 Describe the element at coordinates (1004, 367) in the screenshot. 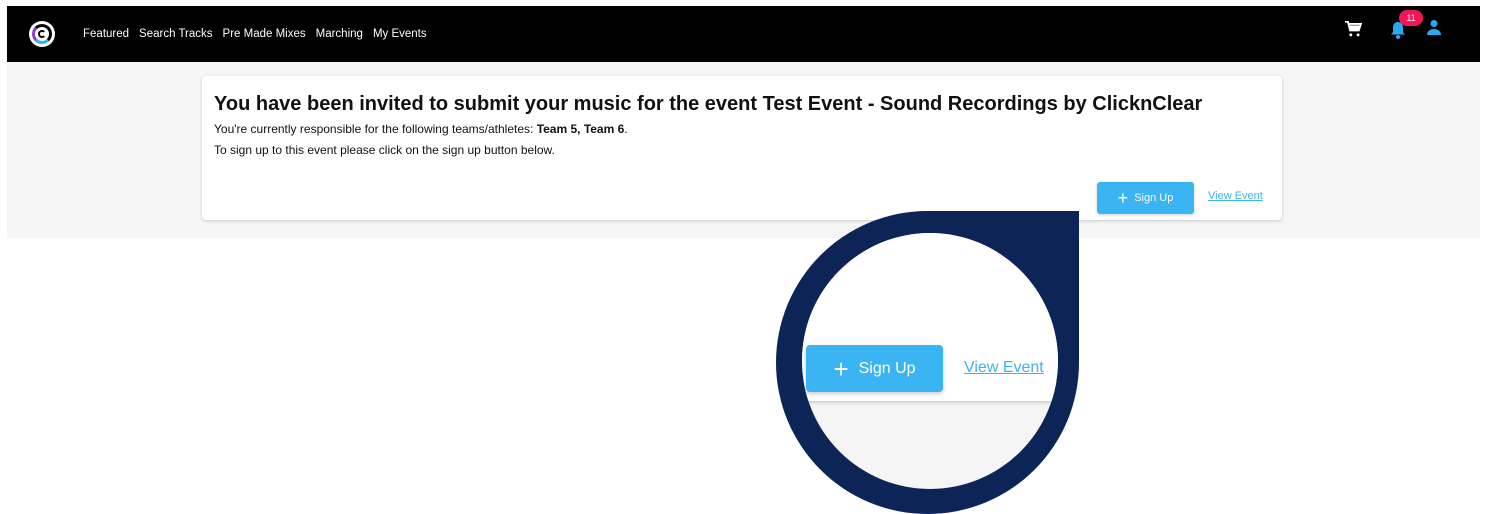

I see `zoomed-view-event-link: View Event` at that location.